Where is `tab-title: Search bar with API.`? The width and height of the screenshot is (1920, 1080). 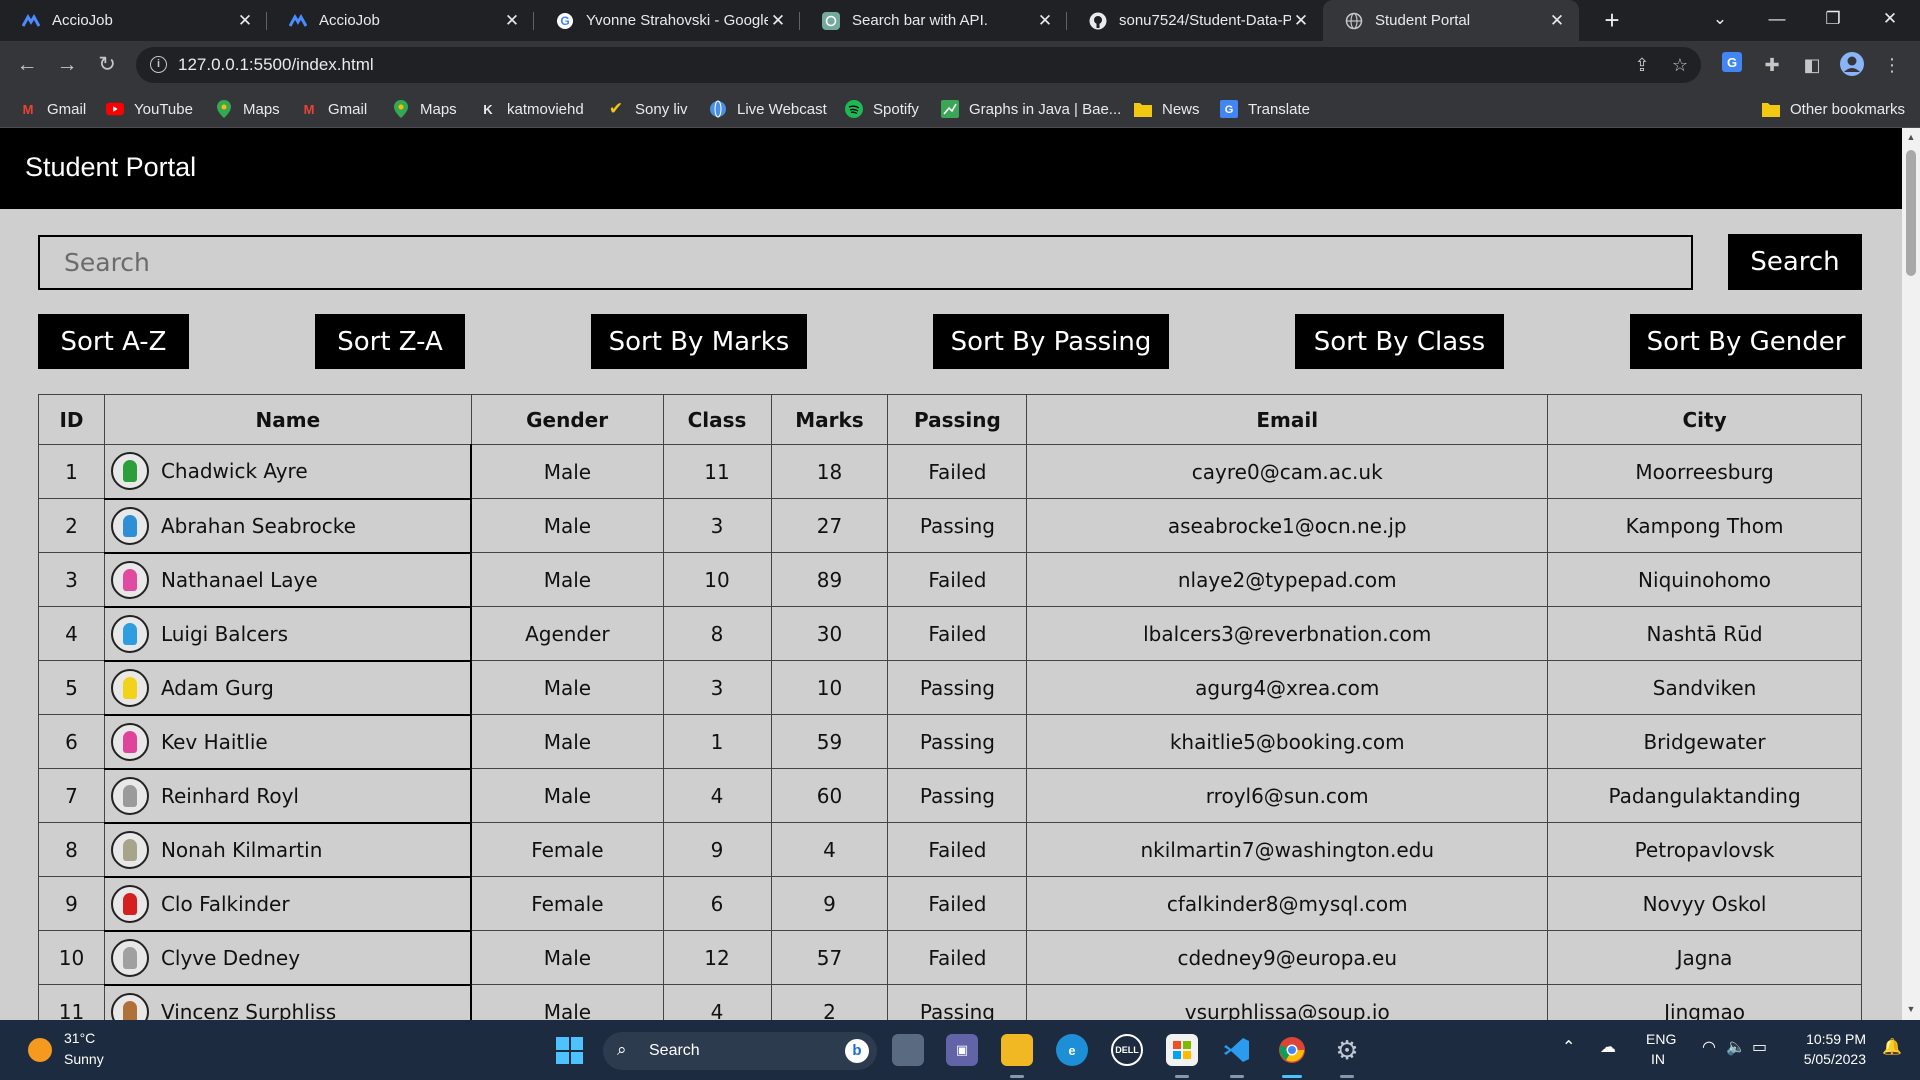
tab-title: Search bar with API. is located at coordinates (920, 20).